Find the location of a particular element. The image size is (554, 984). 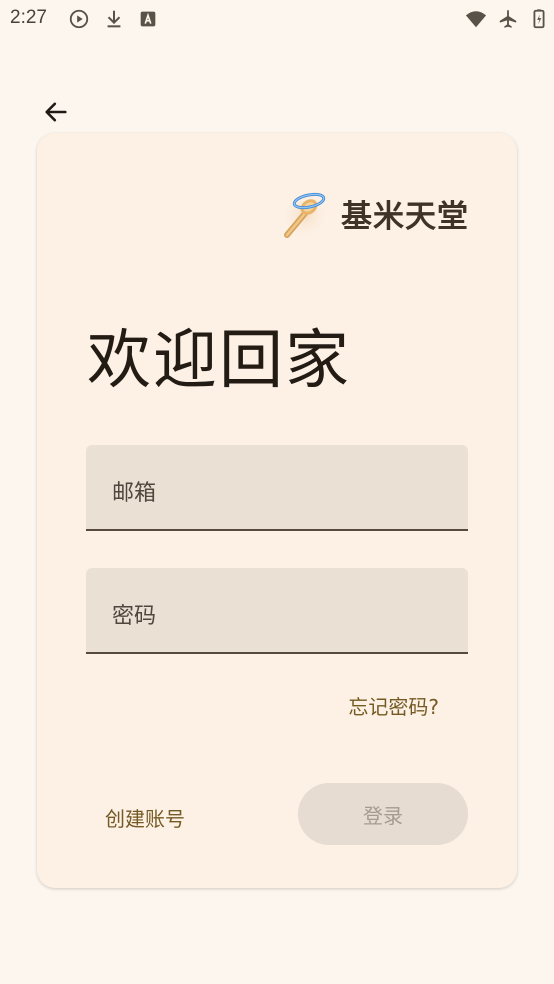

status-bar: 2:27 is located at coordinates (277, 19).